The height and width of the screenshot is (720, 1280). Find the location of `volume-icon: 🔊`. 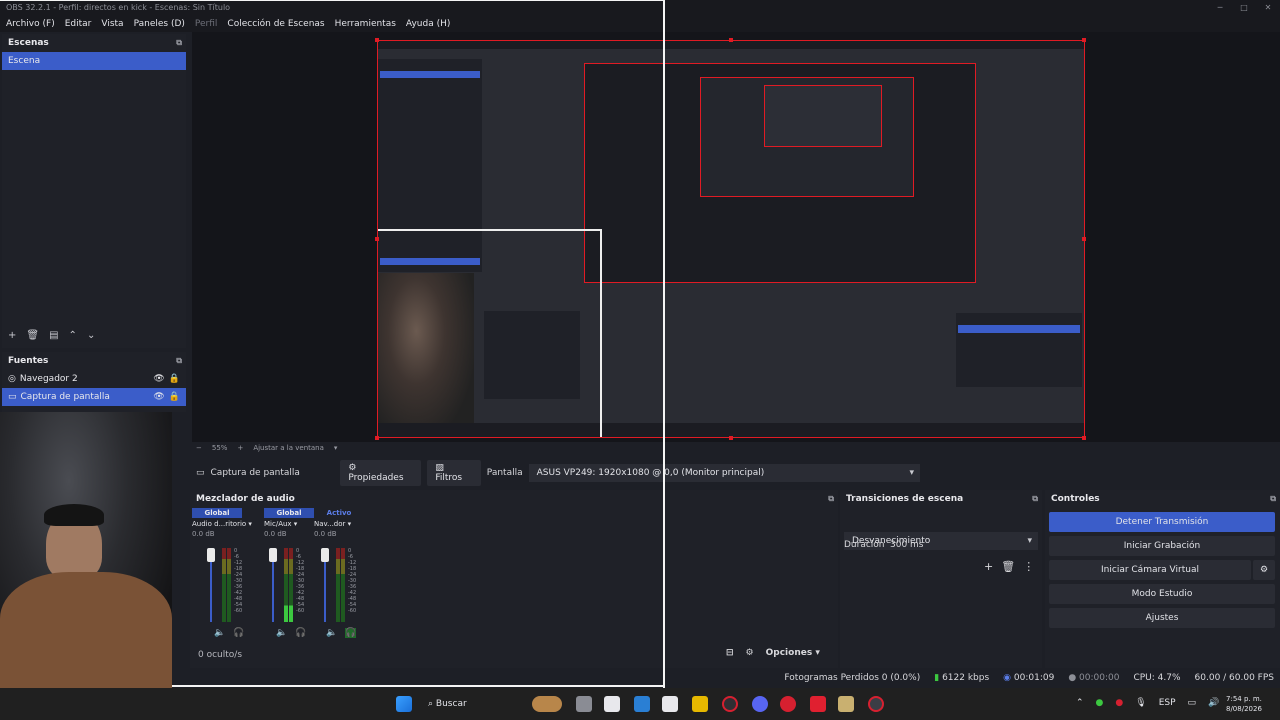

volume-icon: 🔊 is located at coordinates (1213, 703).